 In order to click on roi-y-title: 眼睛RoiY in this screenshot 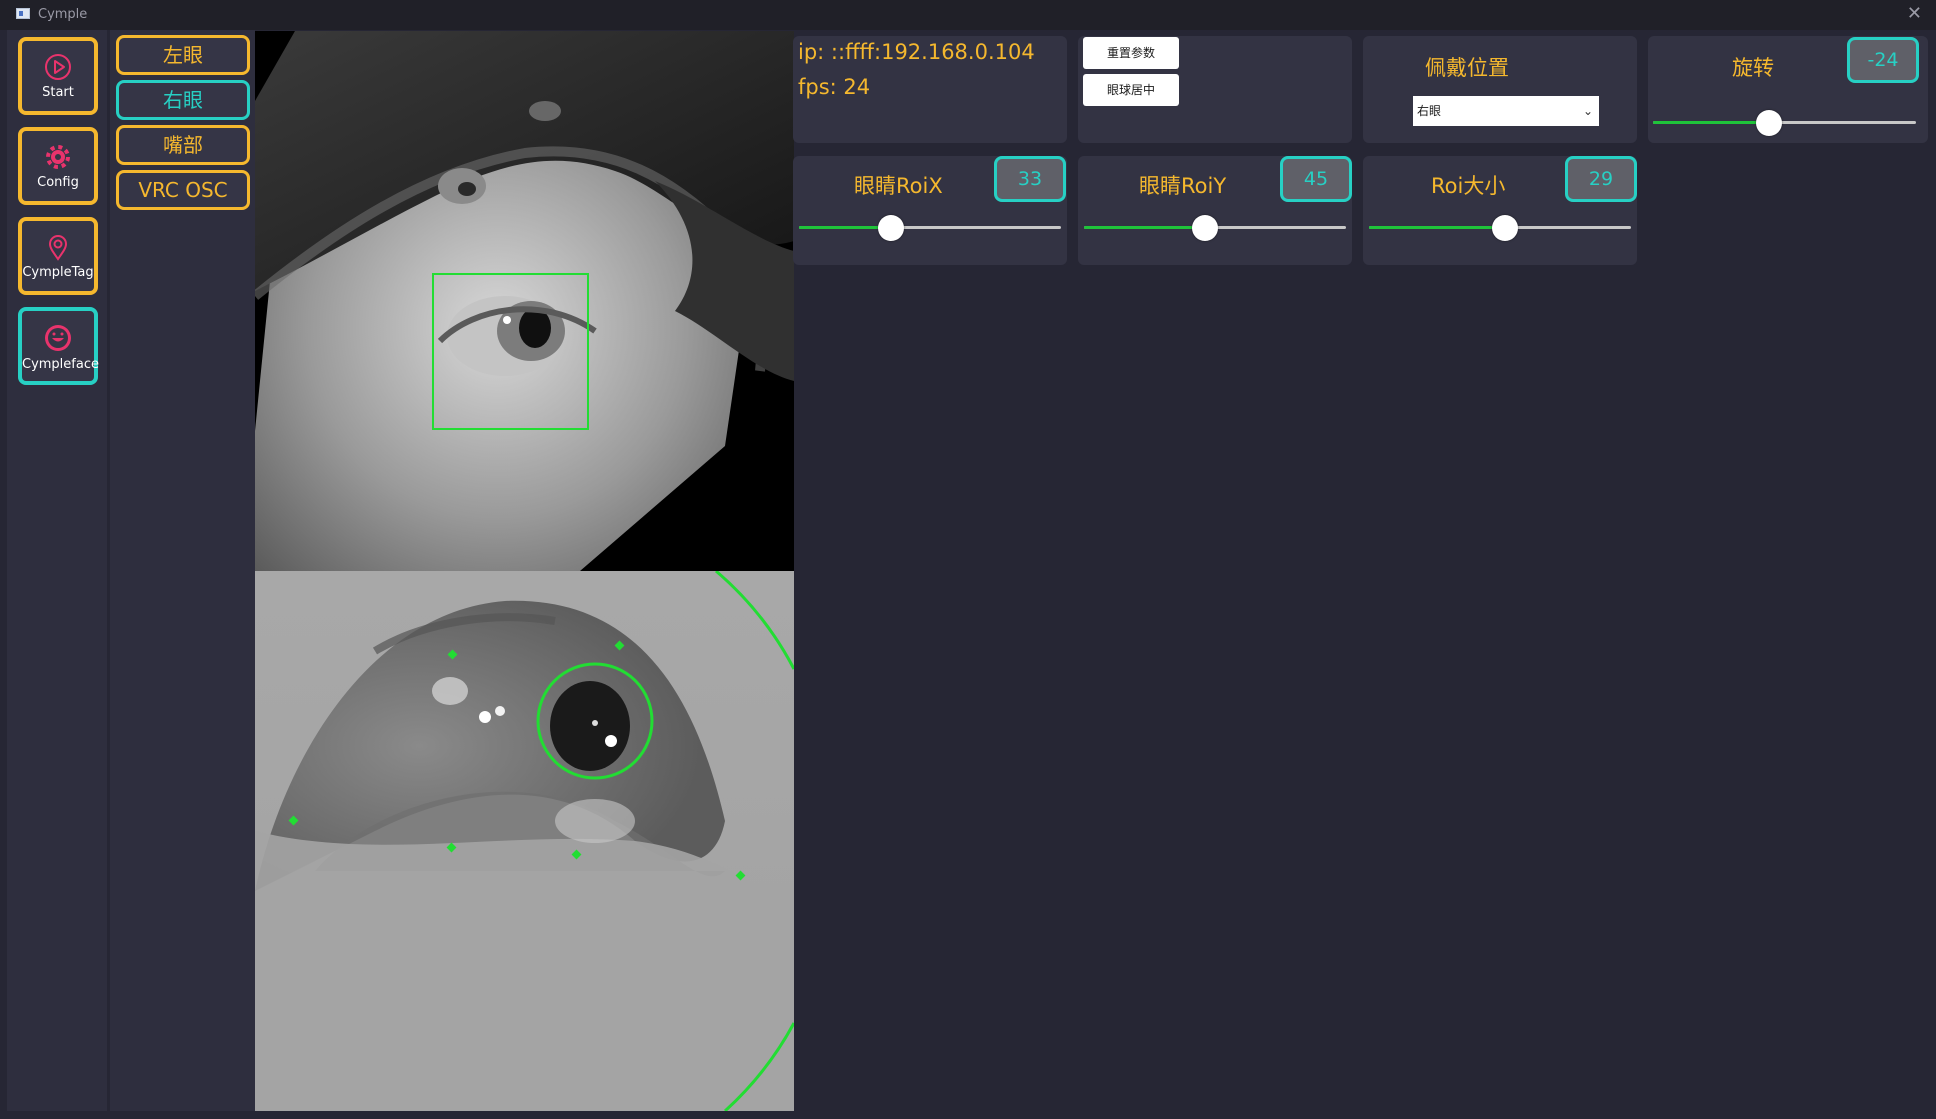, I will do `click(1183, 186)`.